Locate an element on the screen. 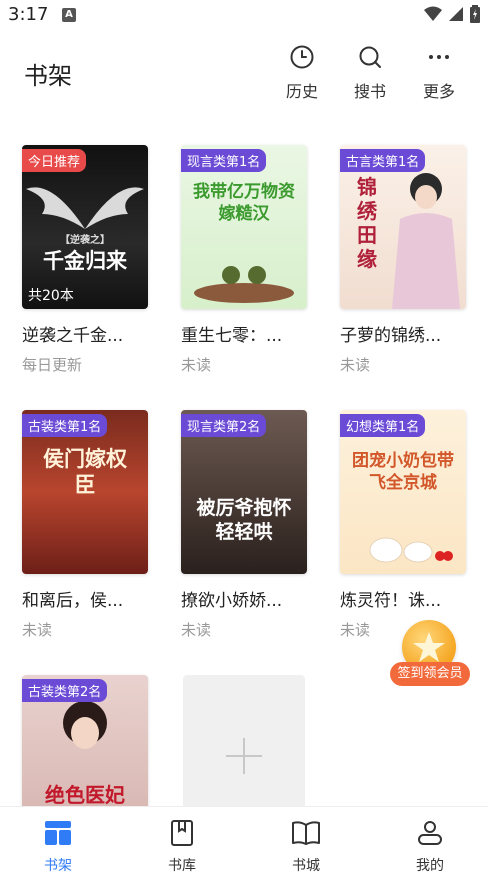 This screenshot has height=875, width=488. app-notification-icon: A is located at coordinates (69, 15).